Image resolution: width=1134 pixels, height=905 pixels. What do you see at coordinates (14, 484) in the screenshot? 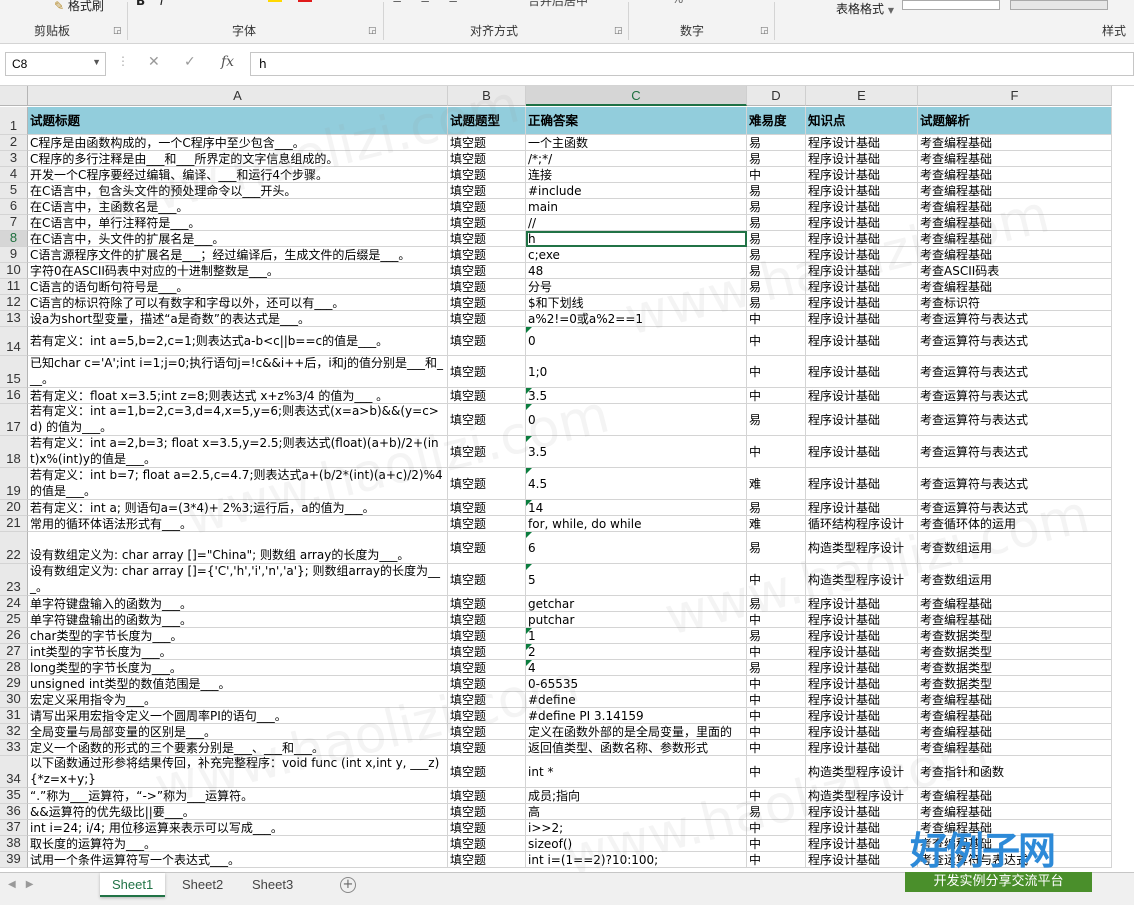
I see `row-header: 19` at bounding box center [14, 484].